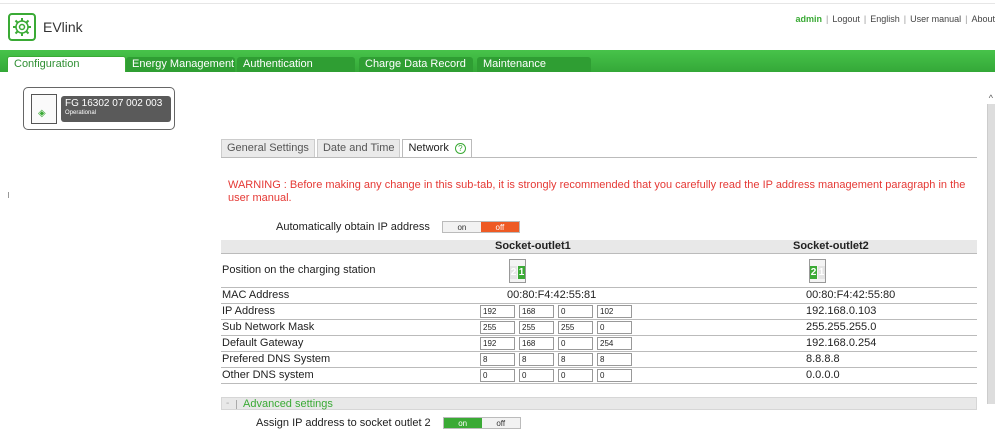 The image size is (995, 430). What do you see at coordinates (521, 272) in the screenshot?
I see `socket-slot-active: 1` at bounding box center [521, 272].